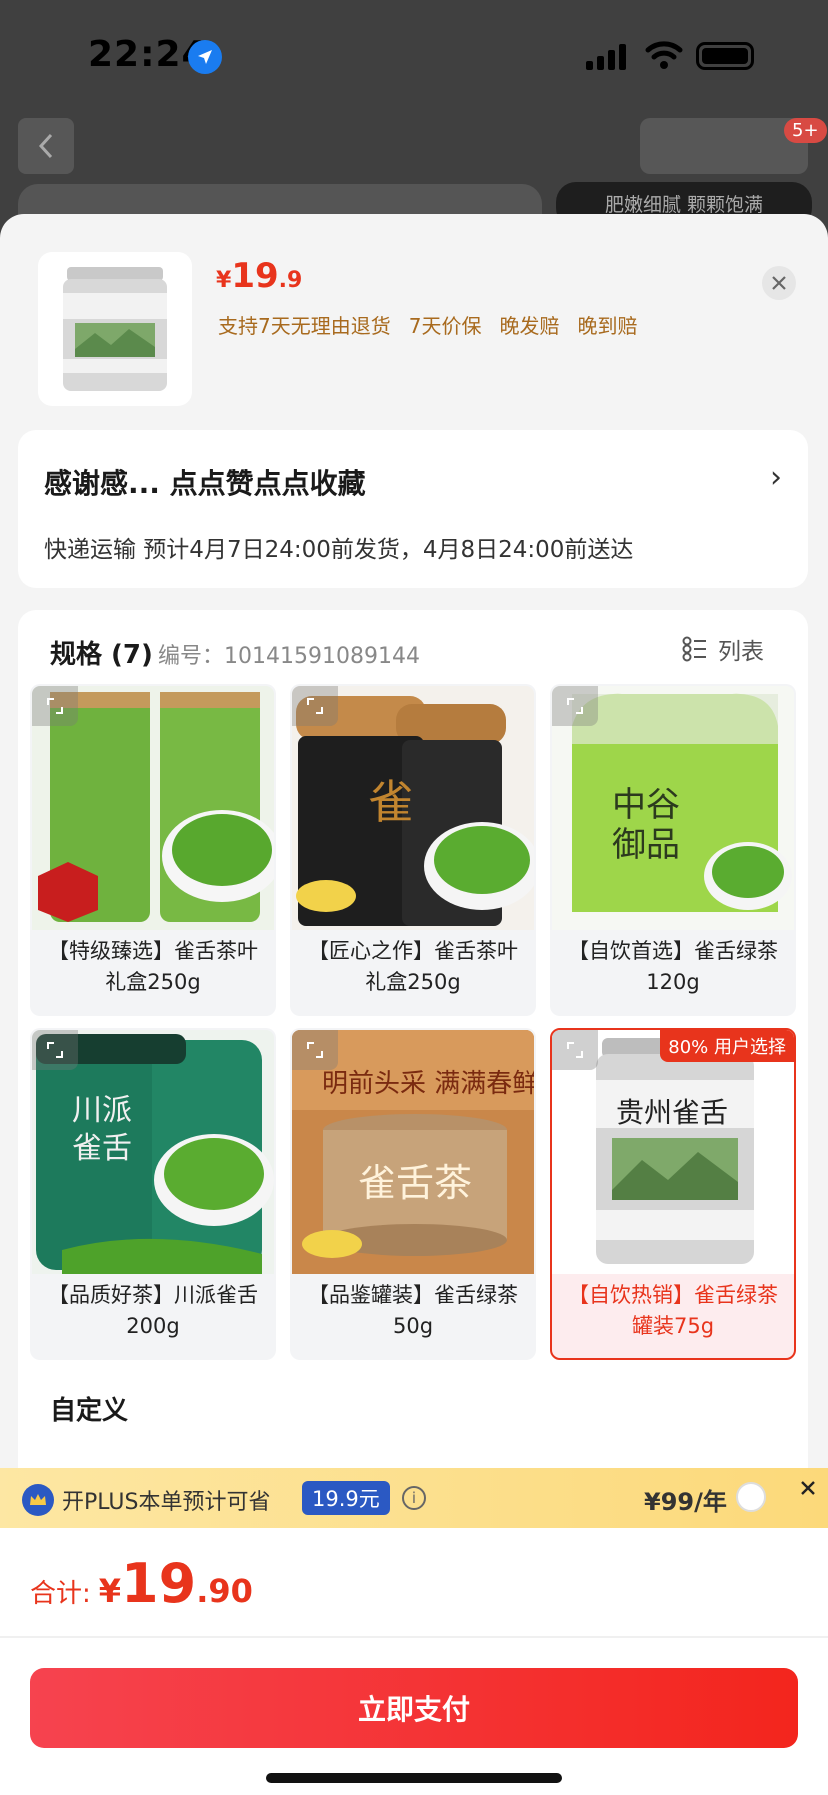 The height and width of the screenshot is (1795, 828). What do you see at coordinates (413, 966) in the screenshot?
I see `sku-label: 【匠心之作】雀舌茶叶礼盒250g` at bounding box center [413, 966].